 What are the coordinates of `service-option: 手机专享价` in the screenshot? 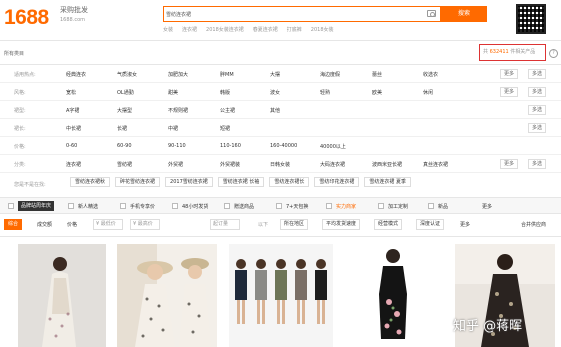 It's located at (142, 206).